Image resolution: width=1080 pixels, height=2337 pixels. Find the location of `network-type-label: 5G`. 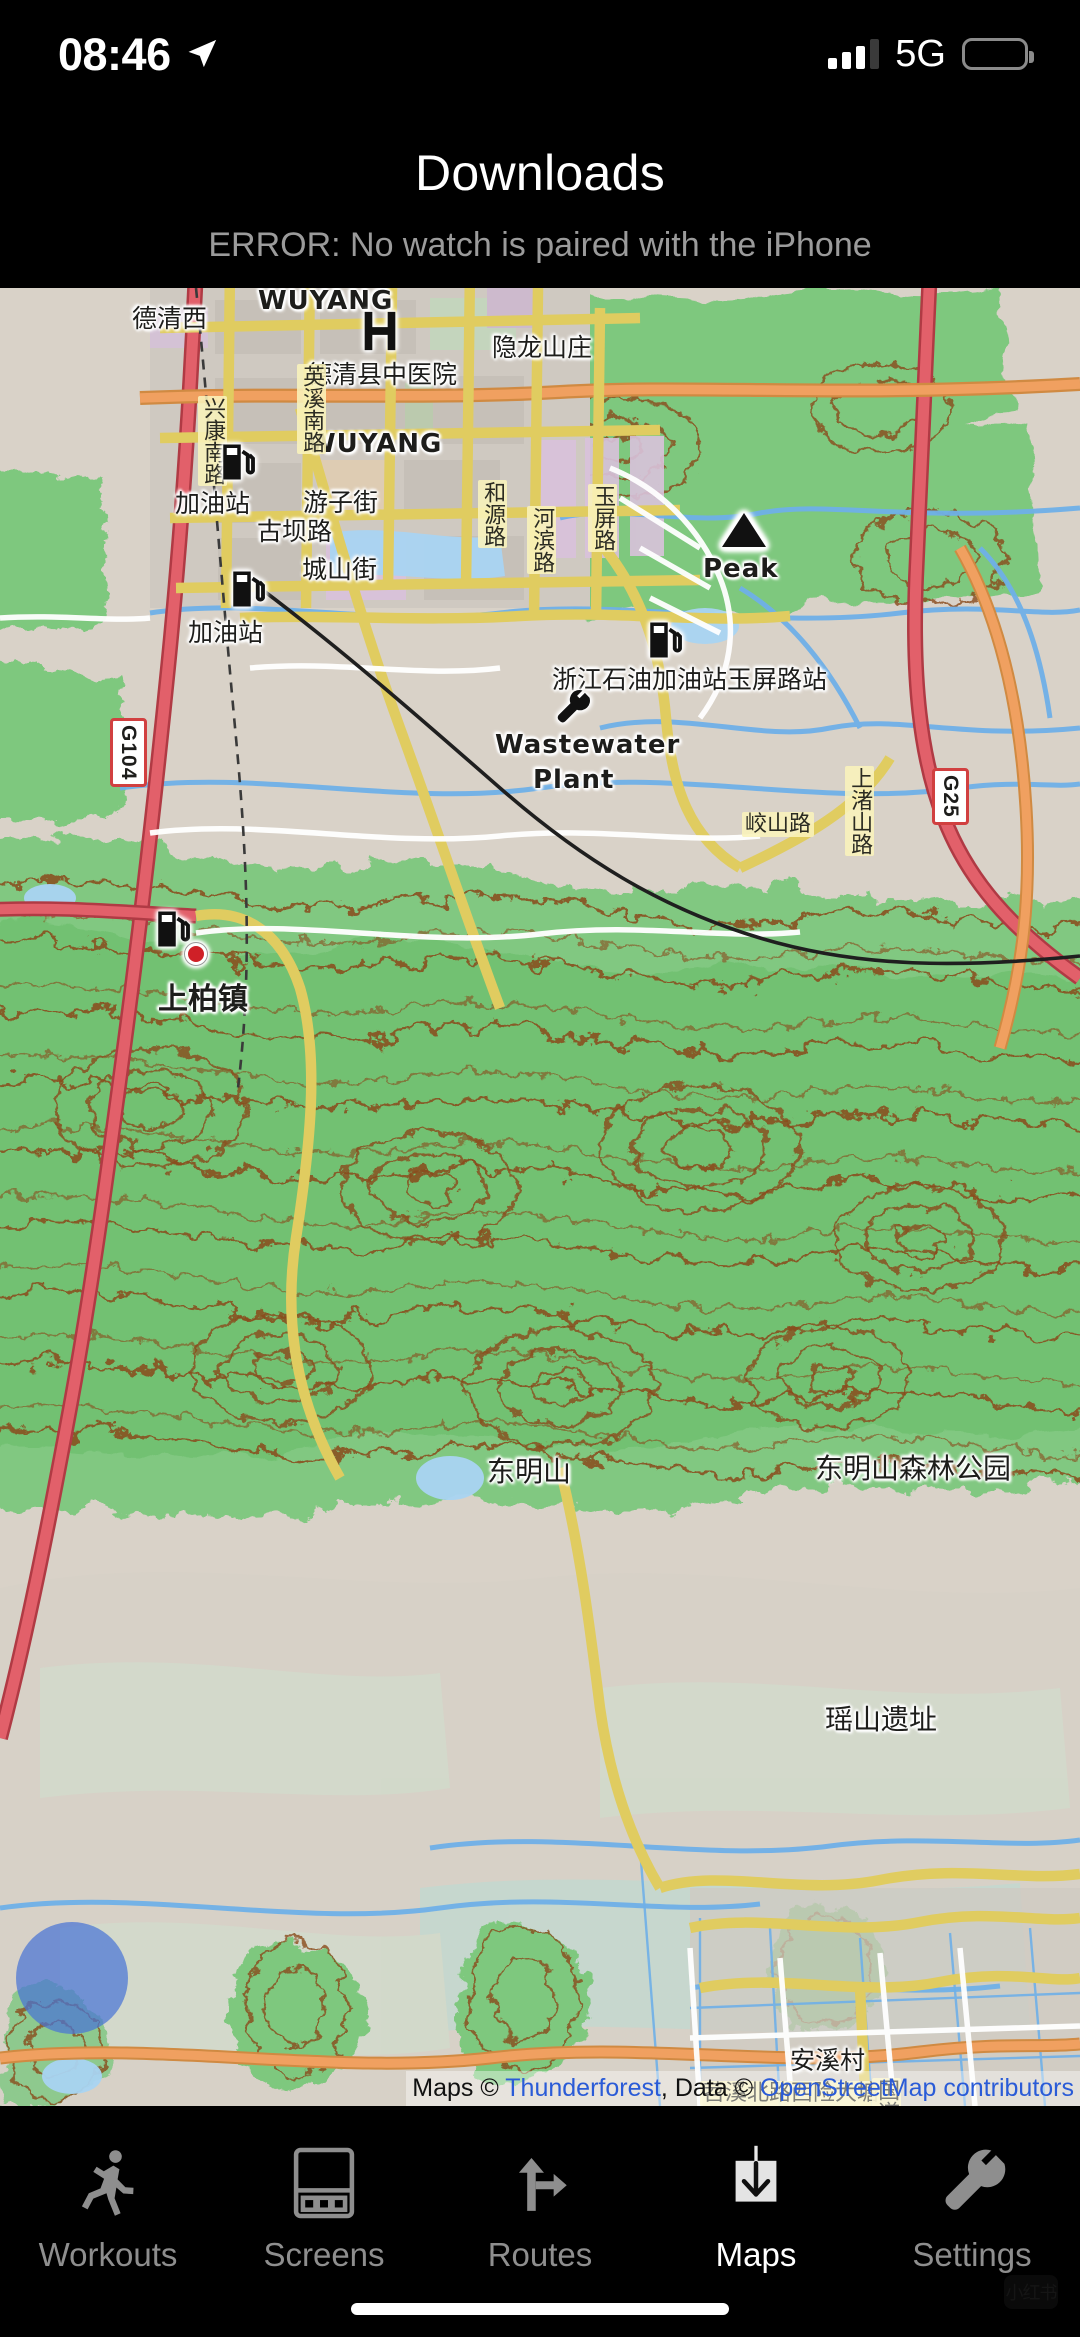

network-type-label: 5G is located at coordinates (920, 53).